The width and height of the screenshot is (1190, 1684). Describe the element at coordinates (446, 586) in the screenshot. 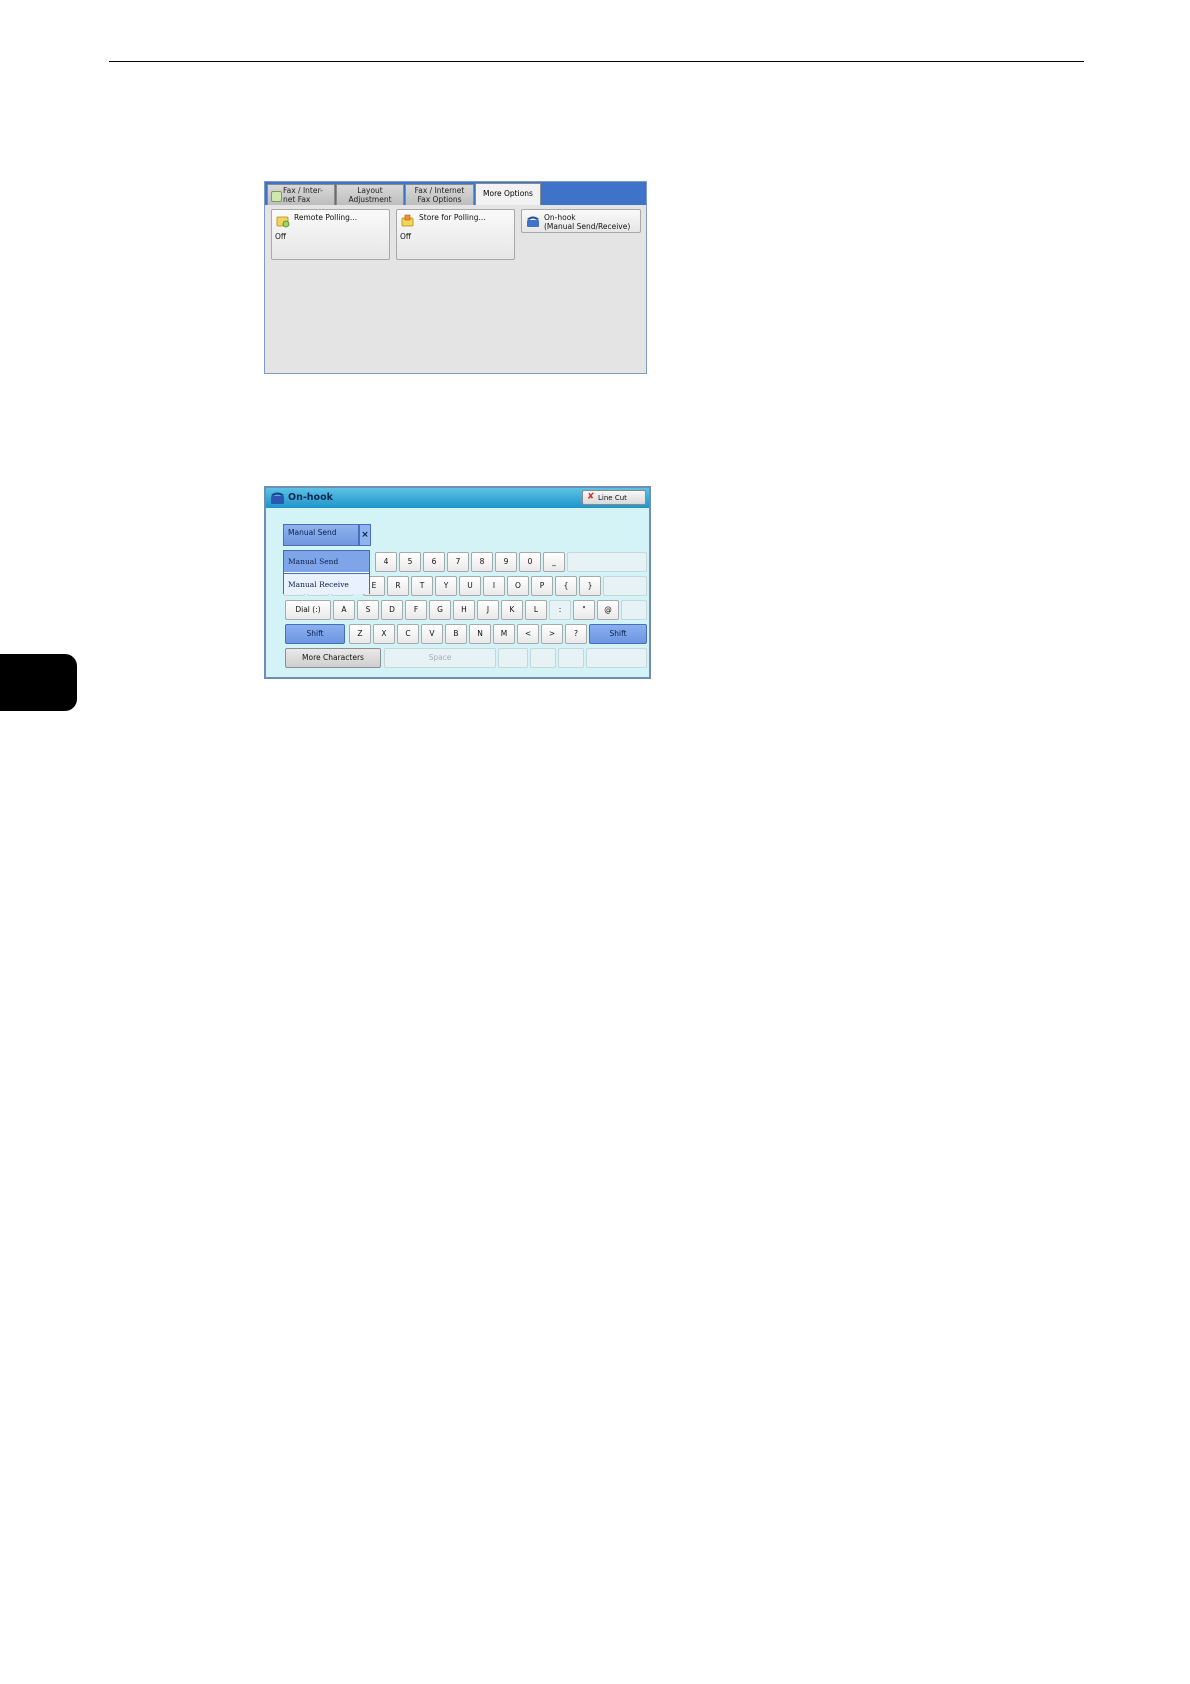

I see `keyboard-key: Y` at that location.